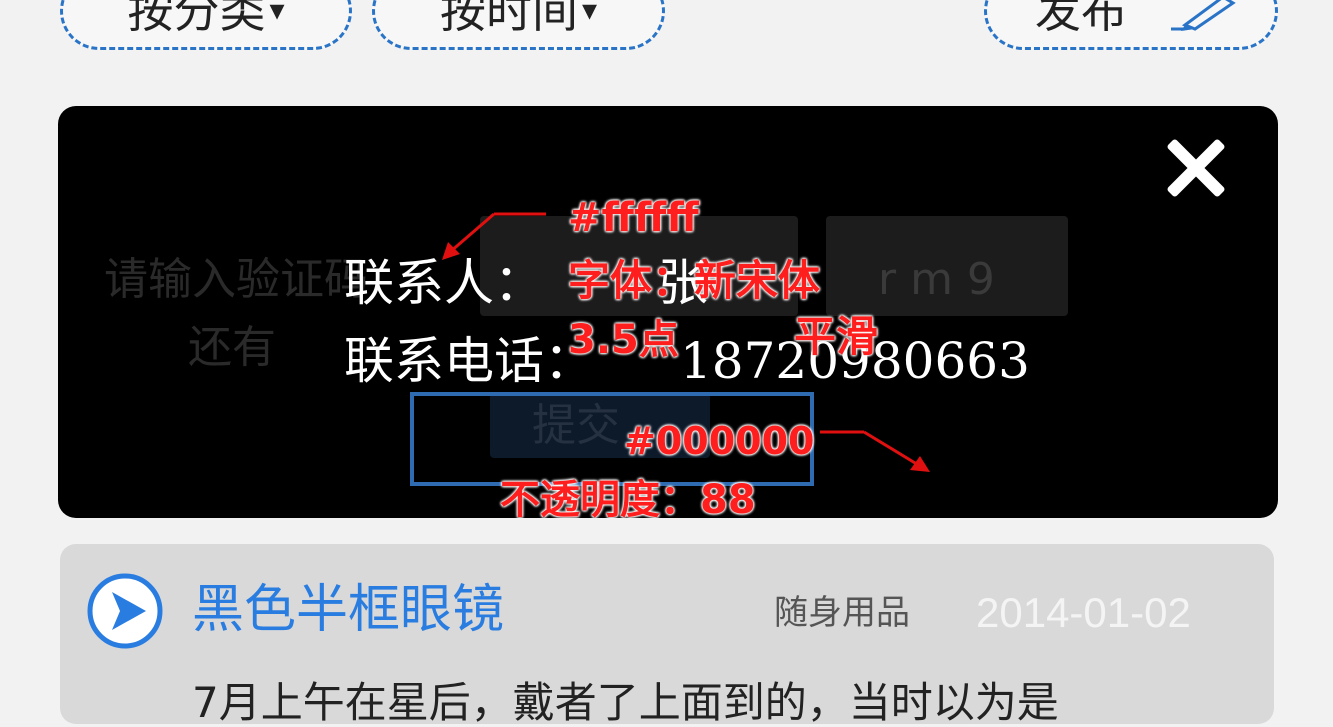 The height and width of the screenshot is (727, 1333). I want to click on filter-category-button: 按分类 ▾, so click(206, 25).